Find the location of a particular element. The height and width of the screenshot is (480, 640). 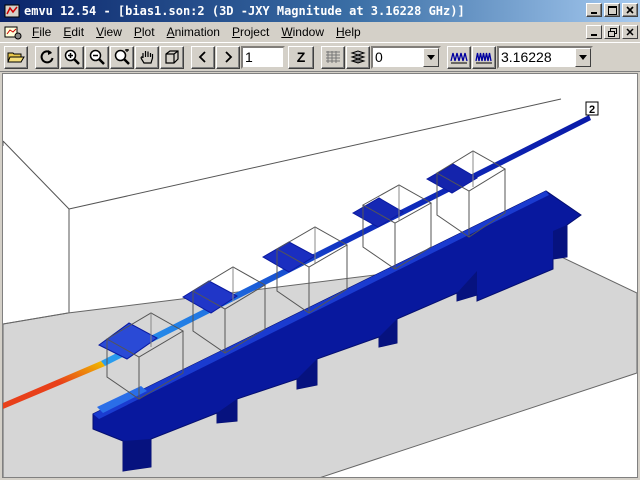

maximize-button is located at coordinates (612, 10).